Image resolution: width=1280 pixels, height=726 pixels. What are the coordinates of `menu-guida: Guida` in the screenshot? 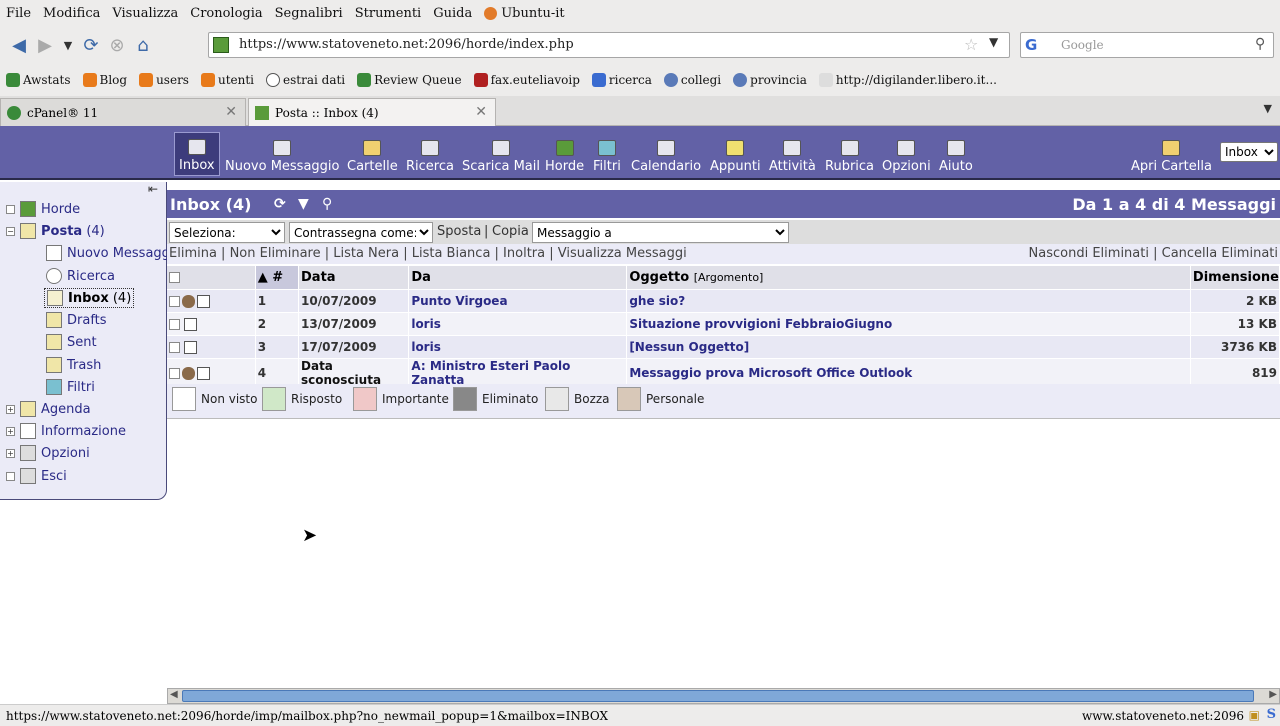 It's located at (452, 13).